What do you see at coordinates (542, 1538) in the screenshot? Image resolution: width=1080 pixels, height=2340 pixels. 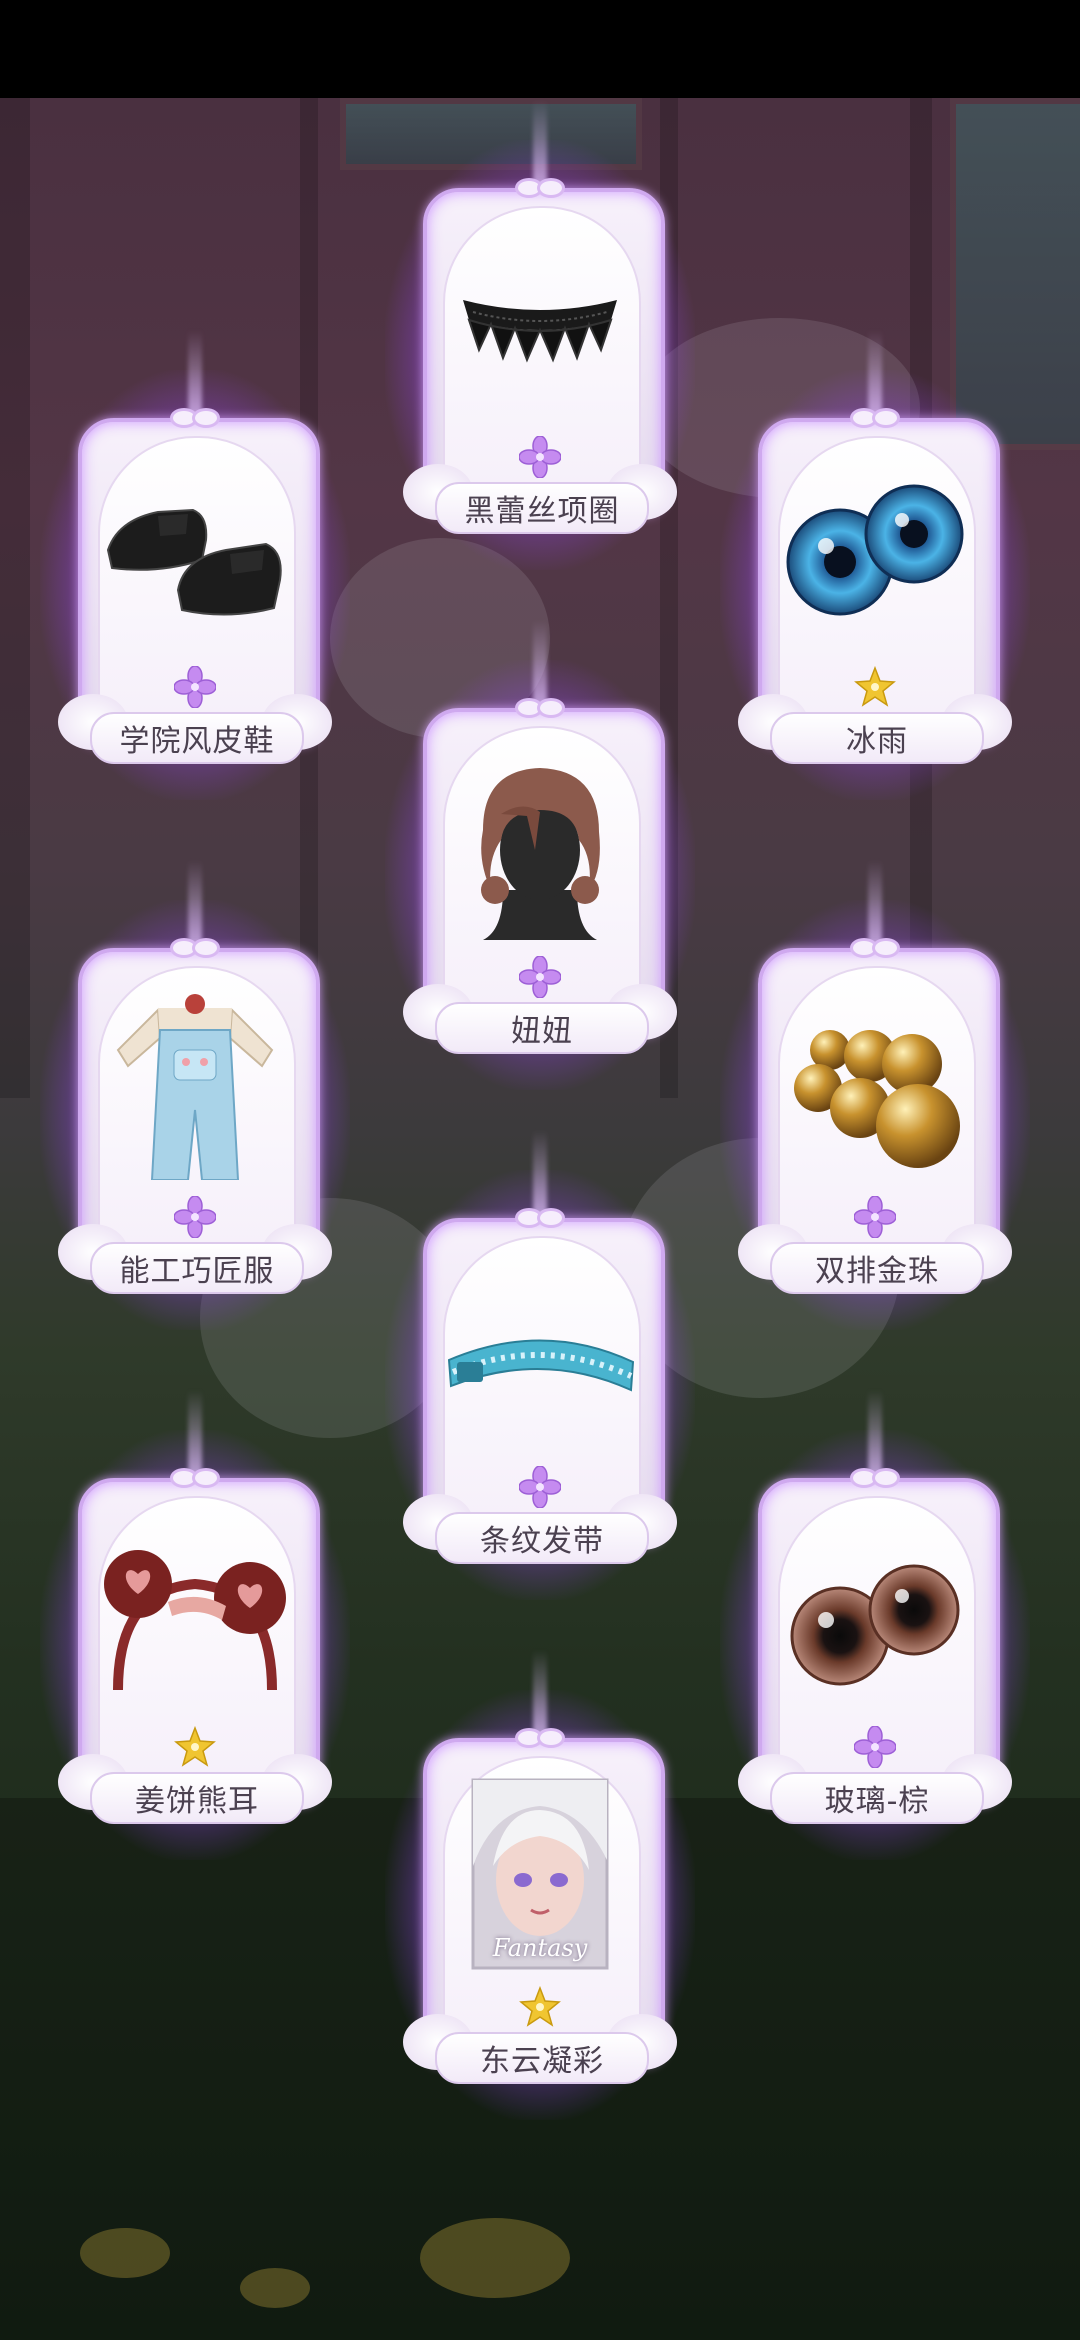 I see `reward-label: 条纹发带` at bounding box center [542, 1538].